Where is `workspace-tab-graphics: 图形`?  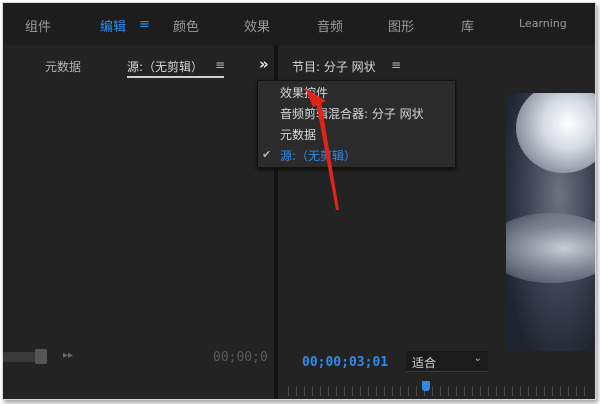
workspace-tab-graphics: 图形 is located at coordinates (401, 25).